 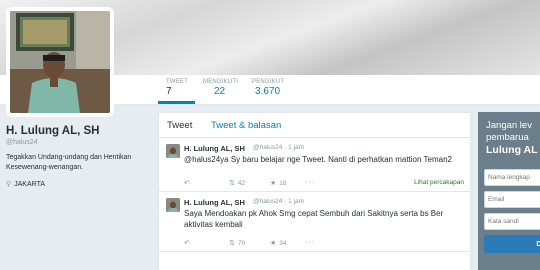 I want to click on retweet-button: ⇅ 70, so click(x=237, y=243).